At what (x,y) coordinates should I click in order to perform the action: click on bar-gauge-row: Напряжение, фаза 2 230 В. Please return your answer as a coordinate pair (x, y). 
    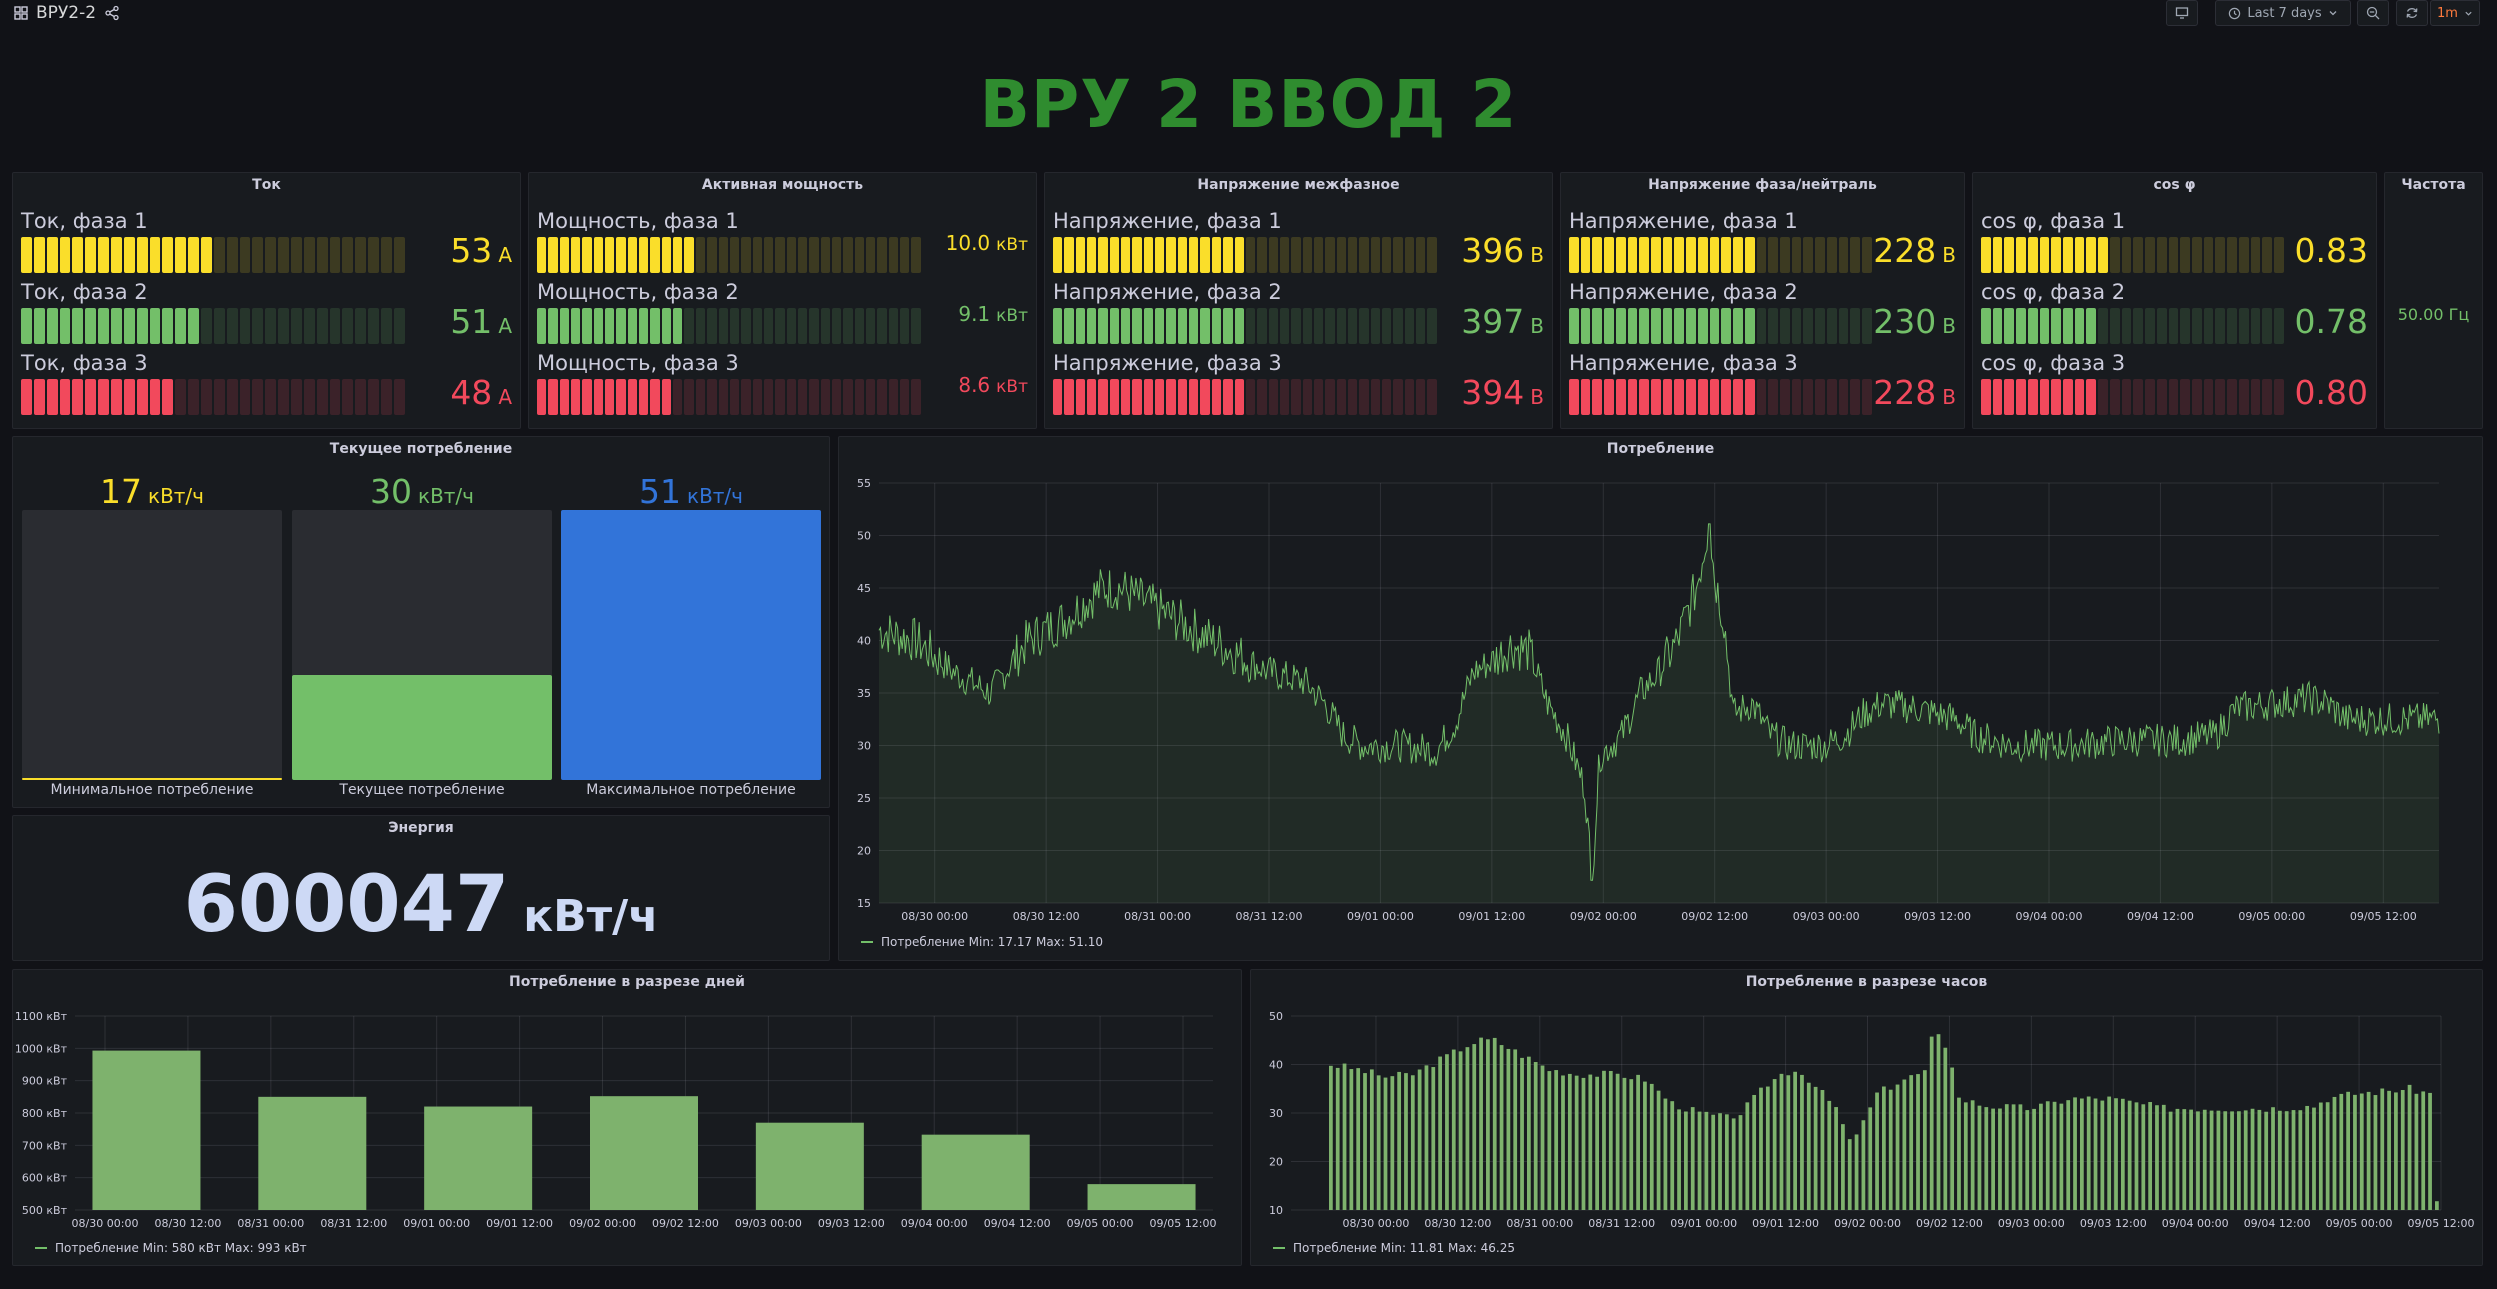
    Looking at the image, I should click on (1762, 315).